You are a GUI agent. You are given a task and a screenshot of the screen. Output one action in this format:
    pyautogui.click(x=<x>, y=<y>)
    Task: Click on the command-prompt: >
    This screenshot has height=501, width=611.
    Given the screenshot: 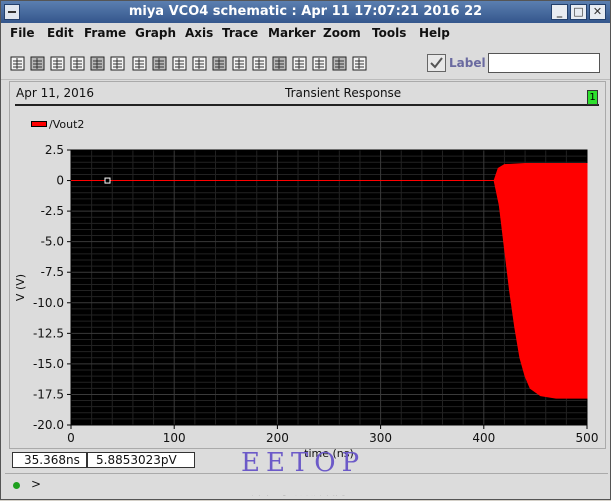 What is the action you would take?
    pyautogui.click(x=36, y=484)
    